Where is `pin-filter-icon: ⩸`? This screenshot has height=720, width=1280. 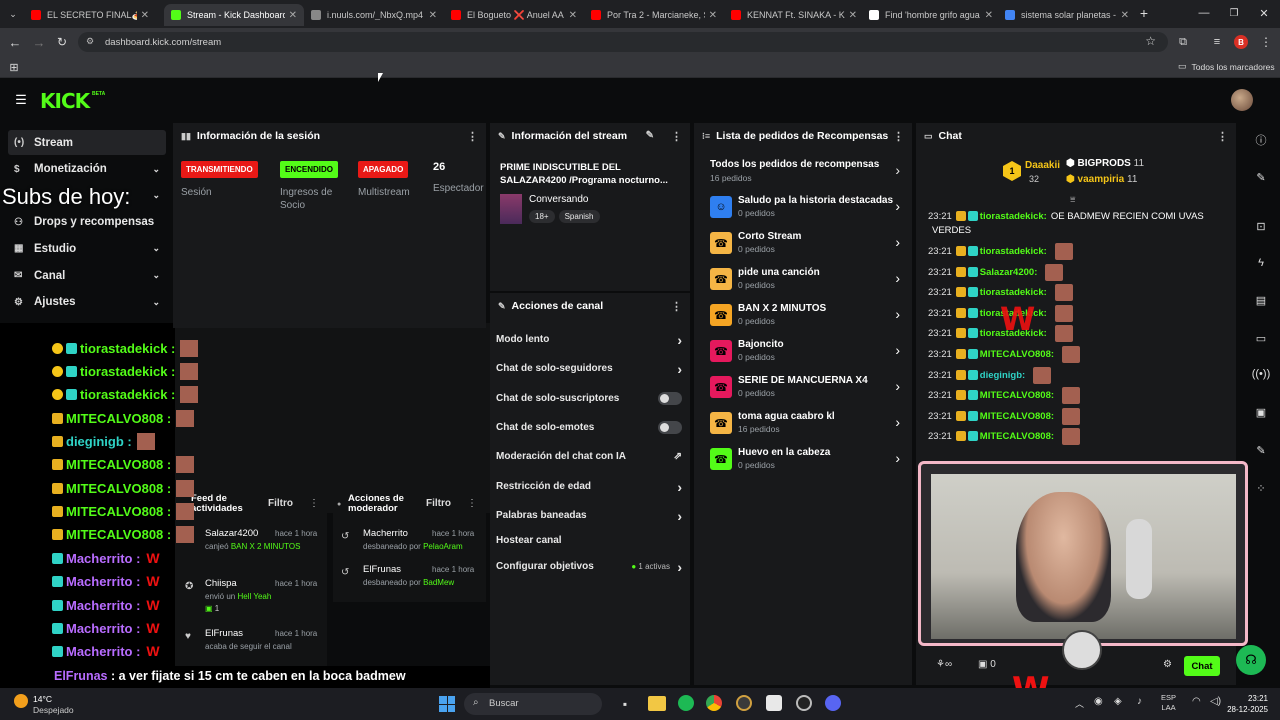 pin-filter-icon: ⩸ is located at coordinates (1072, 199).